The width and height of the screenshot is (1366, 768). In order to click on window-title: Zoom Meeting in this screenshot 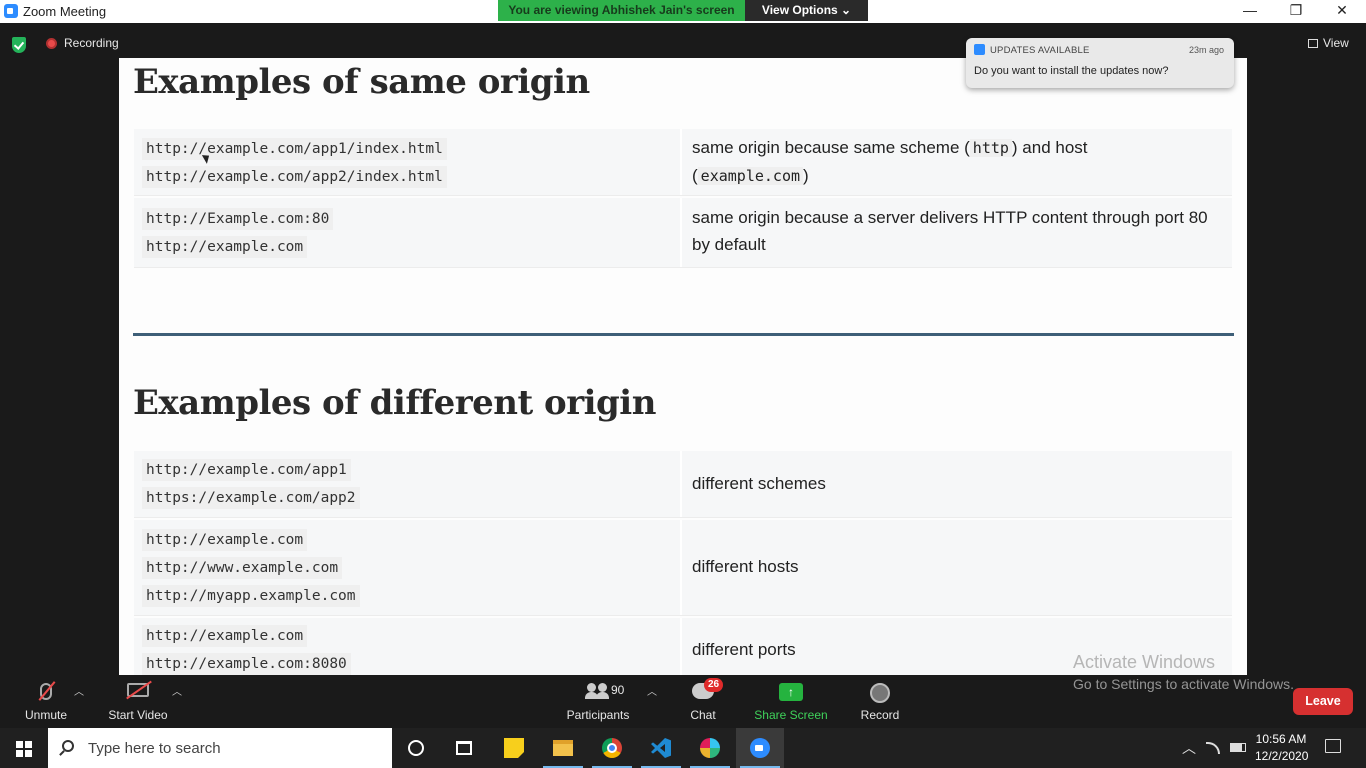, I will do `click(65, 11)`.